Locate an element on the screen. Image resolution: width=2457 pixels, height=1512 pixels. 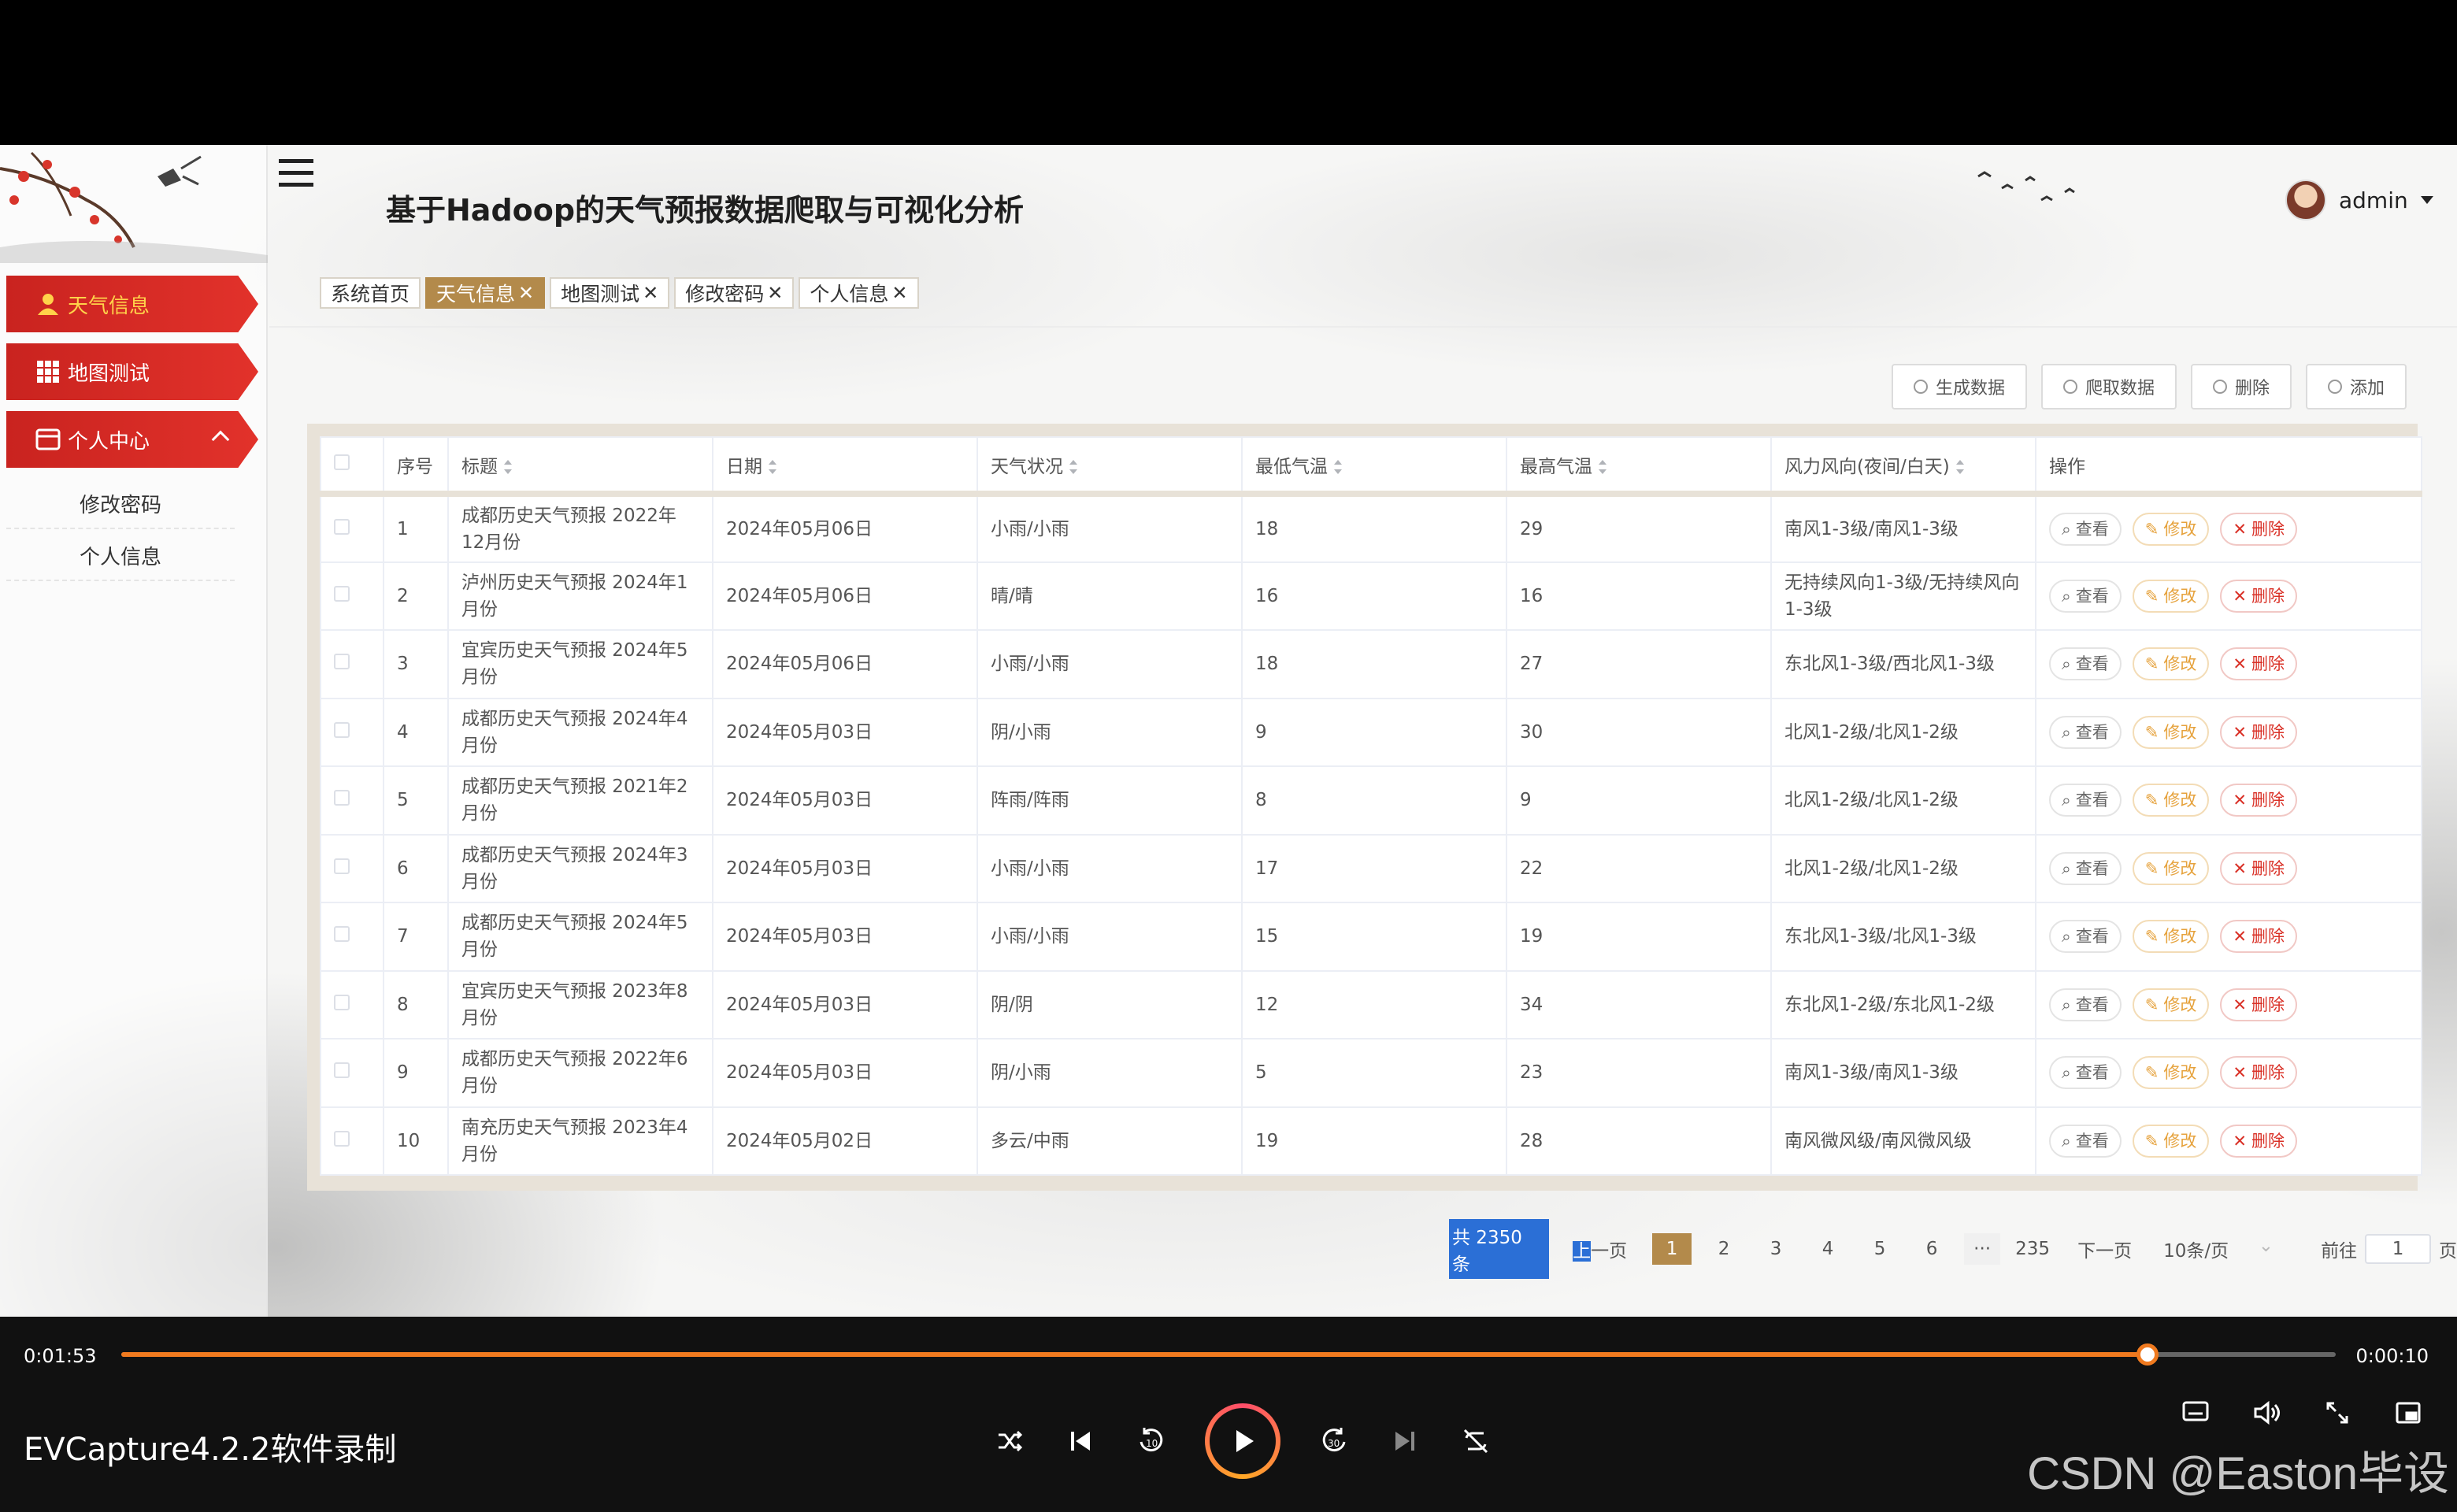
progress-bar is located at coordinates (1228, 1354).